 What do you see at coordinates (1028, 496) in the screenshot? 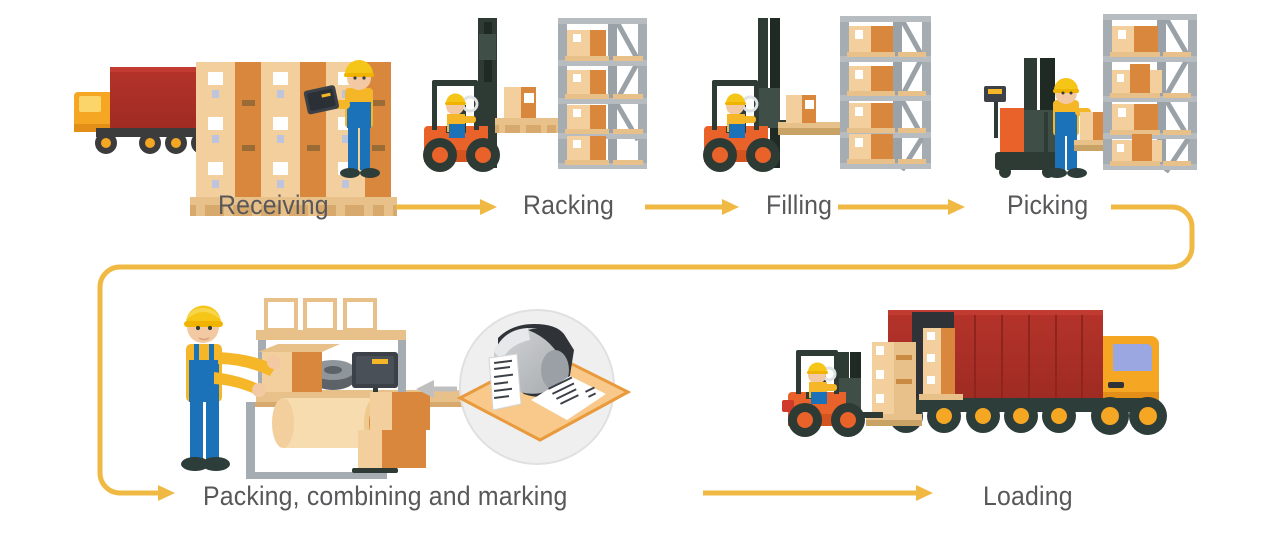
I see `step-label-loading: Loading` at bounding box center [1028, 496].